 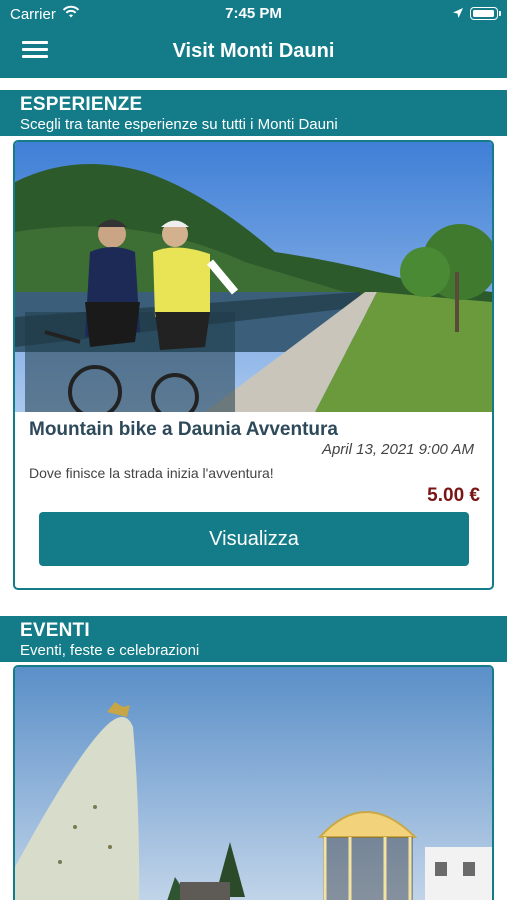 I want to click on card-date: April 13, 2021 9:00 AM, so click(x=397, y=449).